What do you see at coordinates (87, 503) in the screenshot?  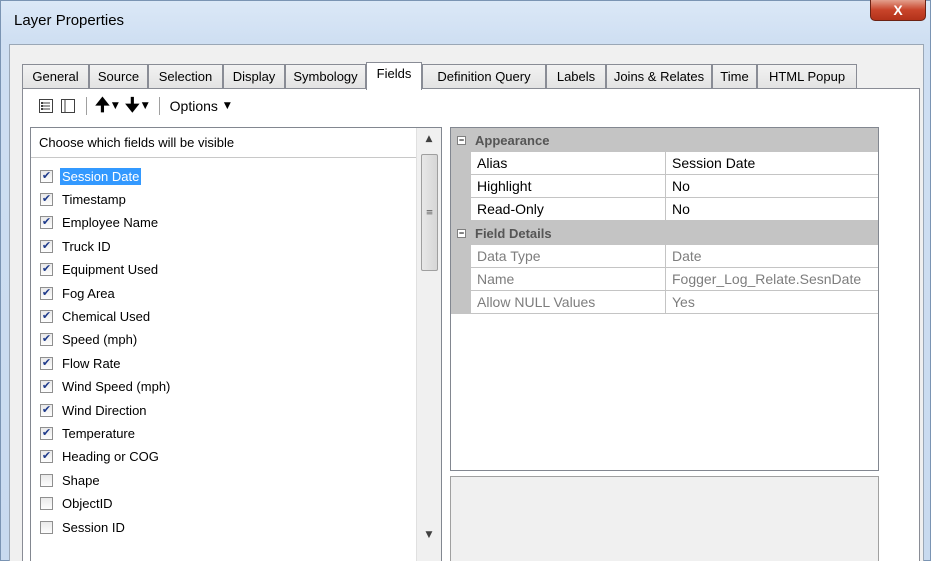 I see `field-label: ObjectID` at bounding box center [87, 503].